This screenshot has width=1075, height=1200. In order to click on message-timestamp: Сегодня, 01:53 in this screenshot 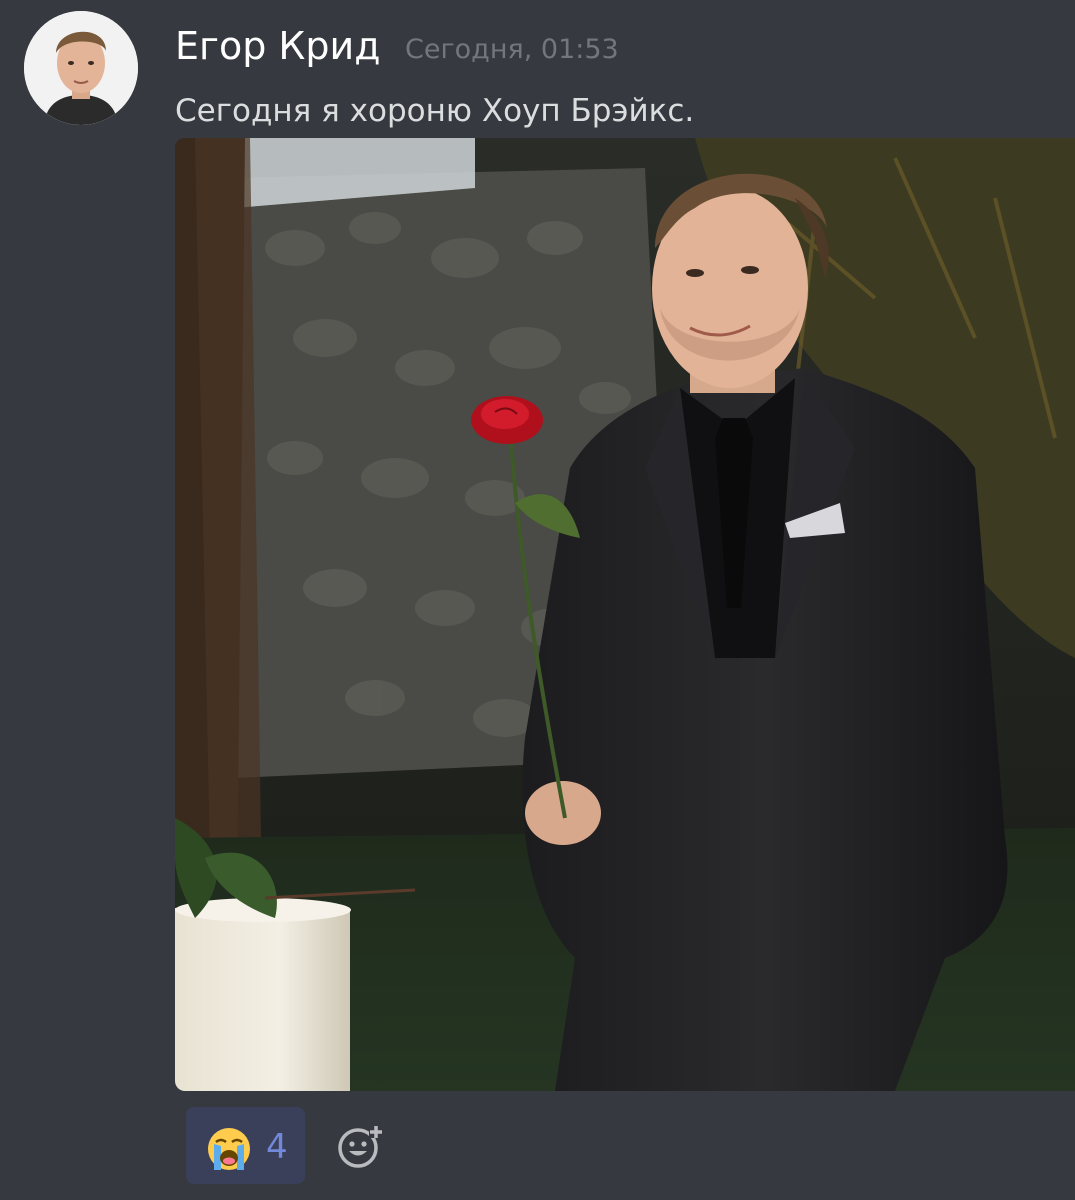, I will do `click(512, 49)`.